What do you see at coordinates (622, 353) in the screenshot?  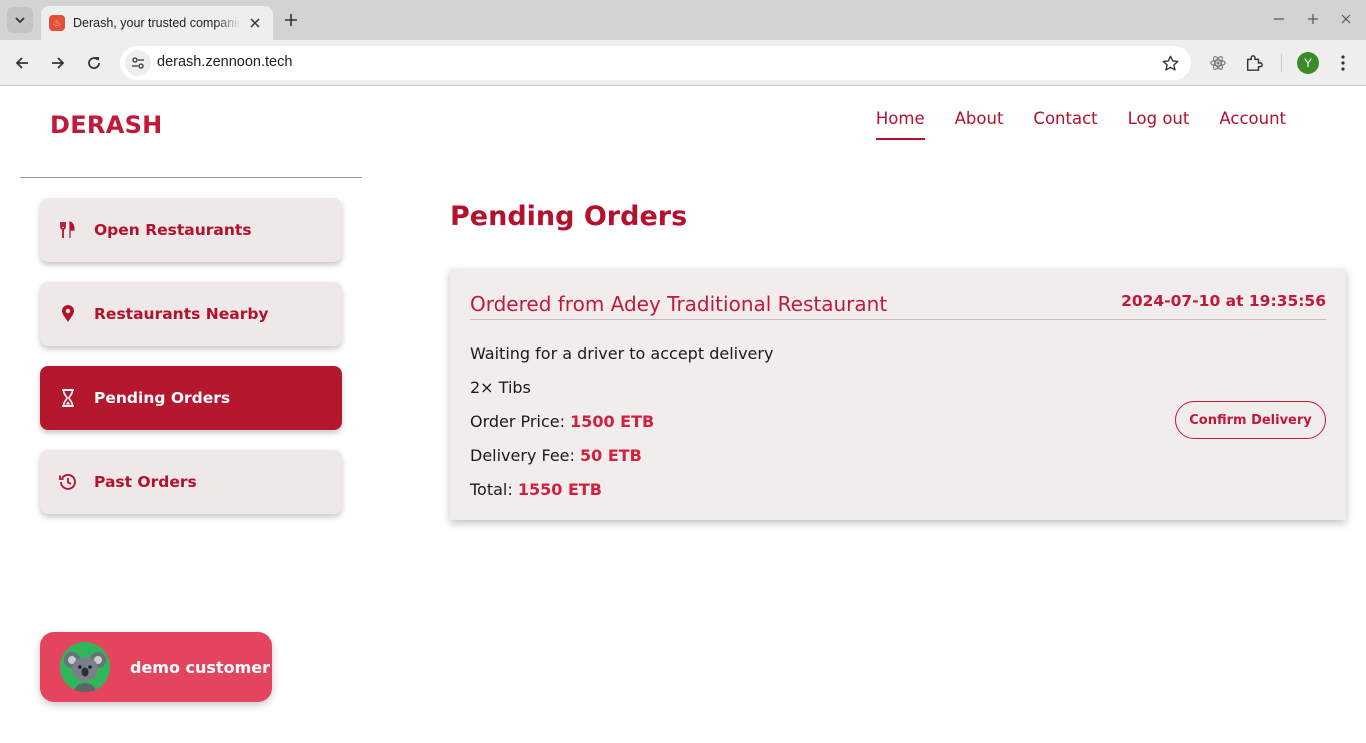 I see `order-status: Waiting for a driver to accept delivery` at bounding box center [622, 353].